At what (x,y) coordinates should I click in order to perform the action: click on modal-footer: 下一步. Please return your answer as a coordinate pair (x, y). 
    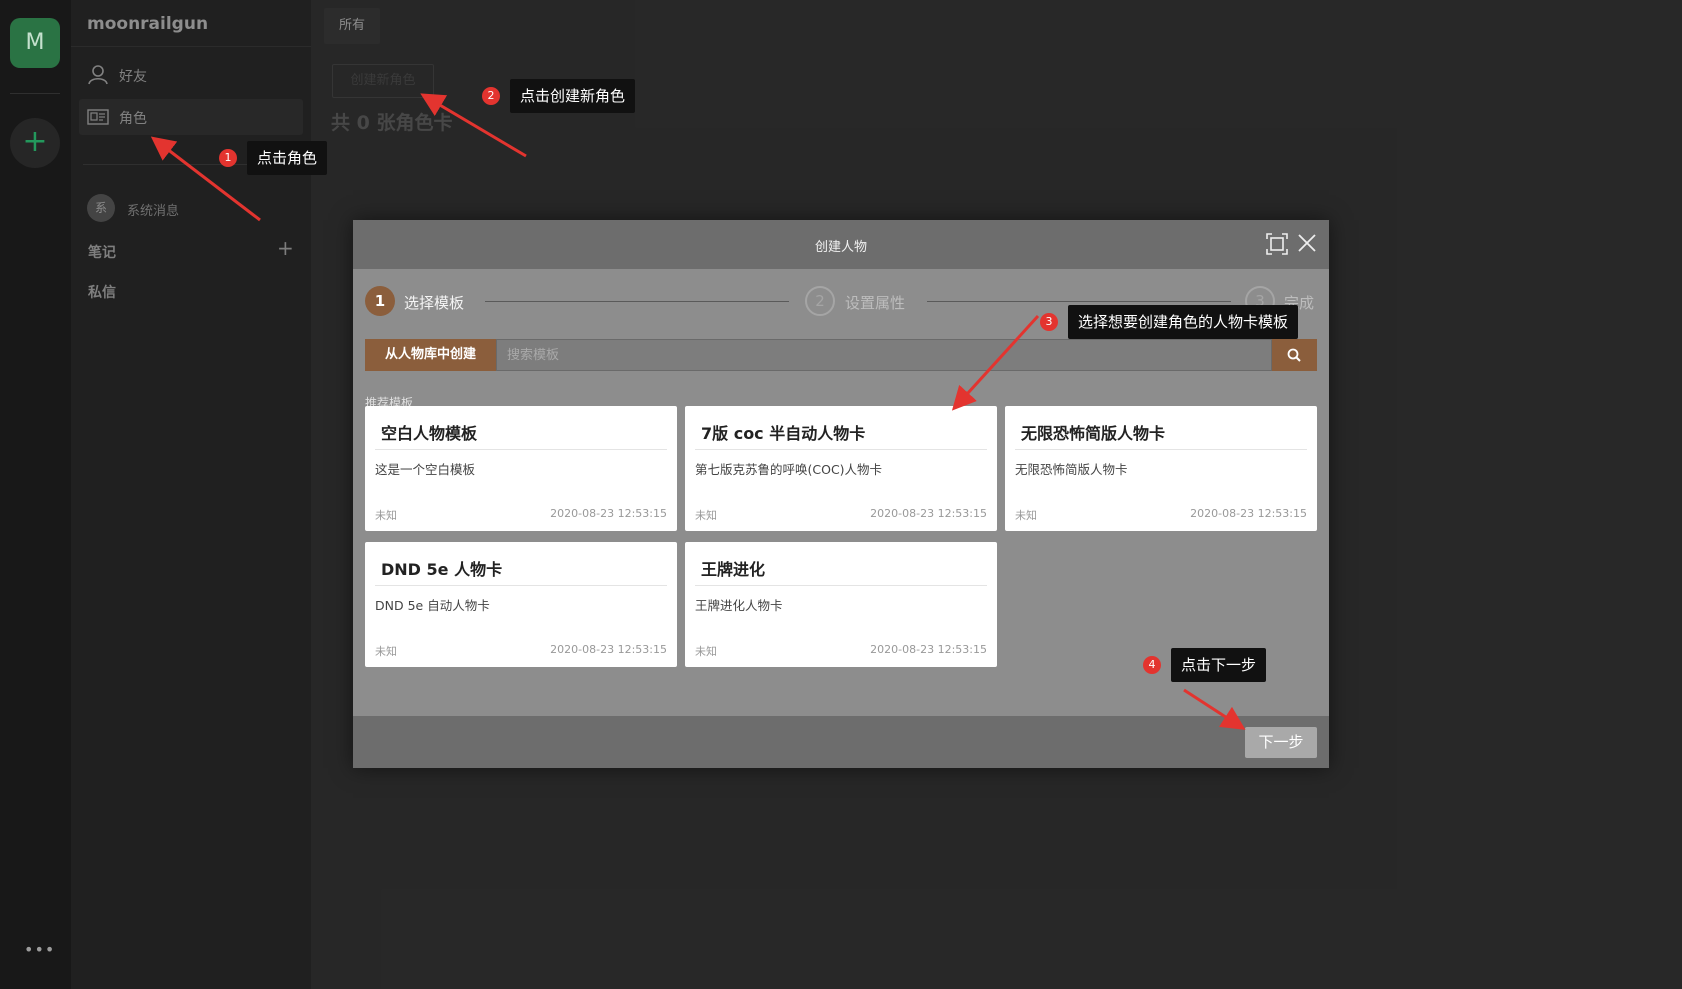
    Looking at the image, I should click on (841, 742).